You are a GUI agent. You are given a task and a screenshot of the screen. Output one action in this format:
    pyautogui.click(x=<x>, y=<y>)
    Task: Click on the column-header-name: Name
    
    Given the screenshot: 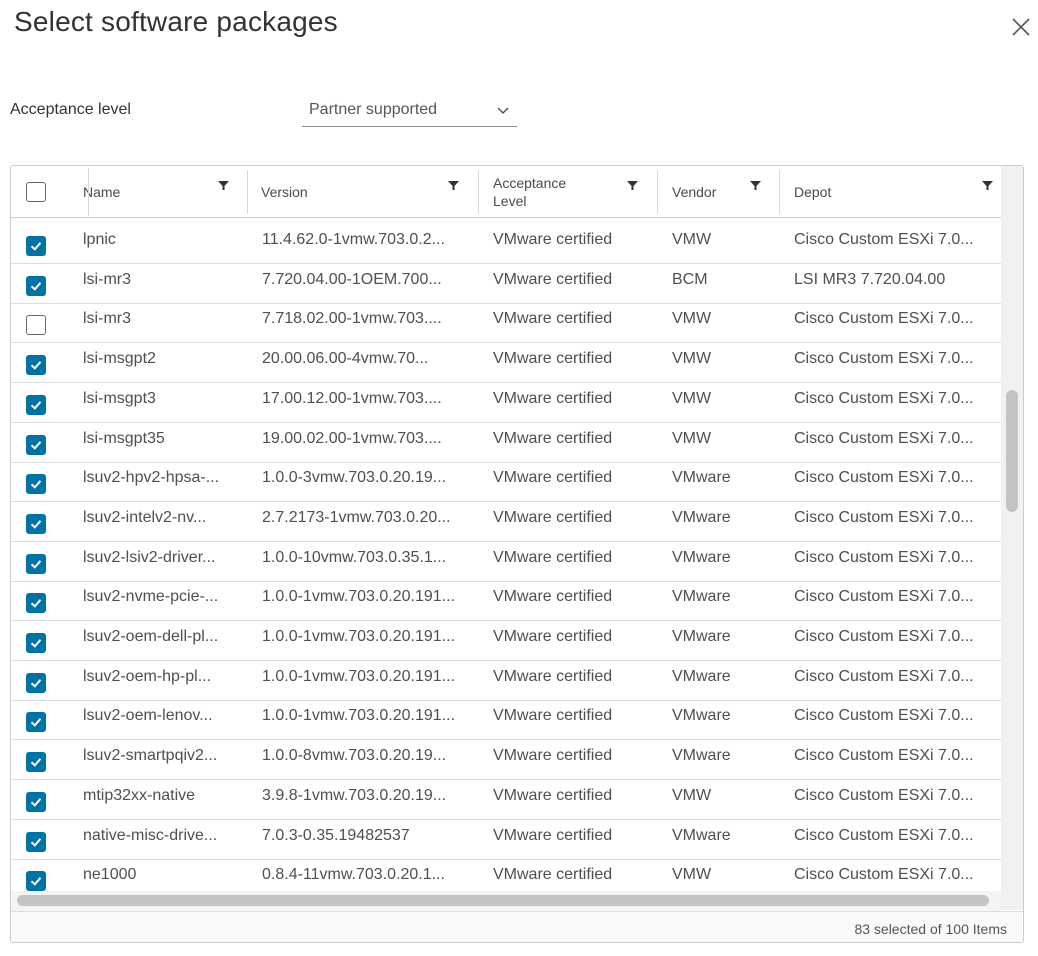 What is the action you would take?
    pyautogui.click(x=158, y=191)
    